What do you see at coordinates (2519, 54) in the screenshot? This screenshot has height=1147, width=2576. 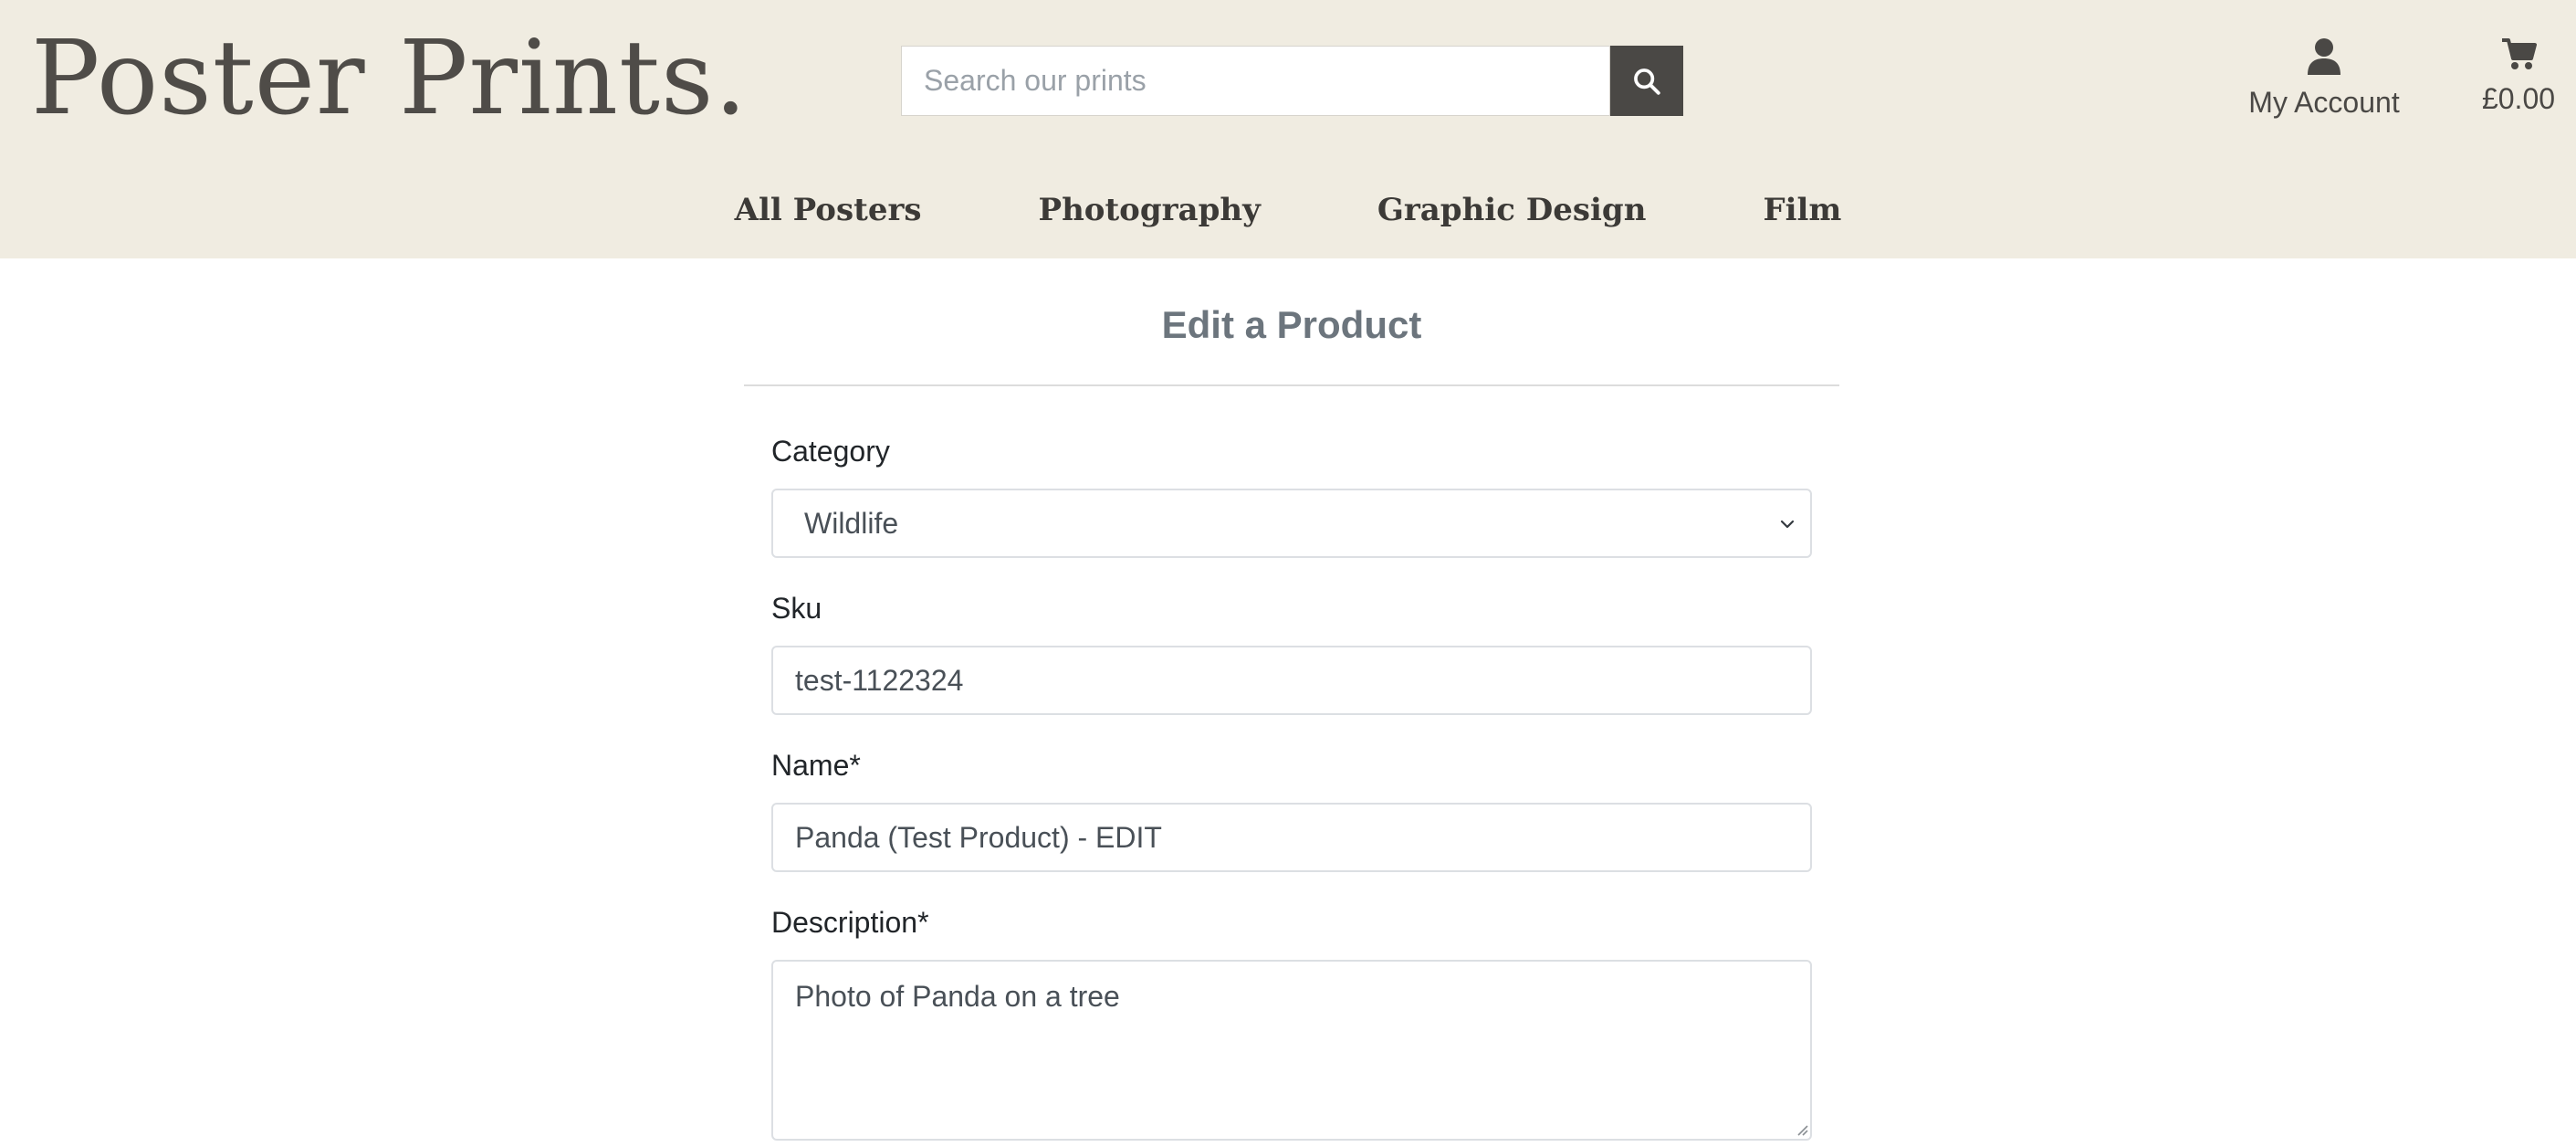 I see `cart-icon` at bounding box center [2519, 54].